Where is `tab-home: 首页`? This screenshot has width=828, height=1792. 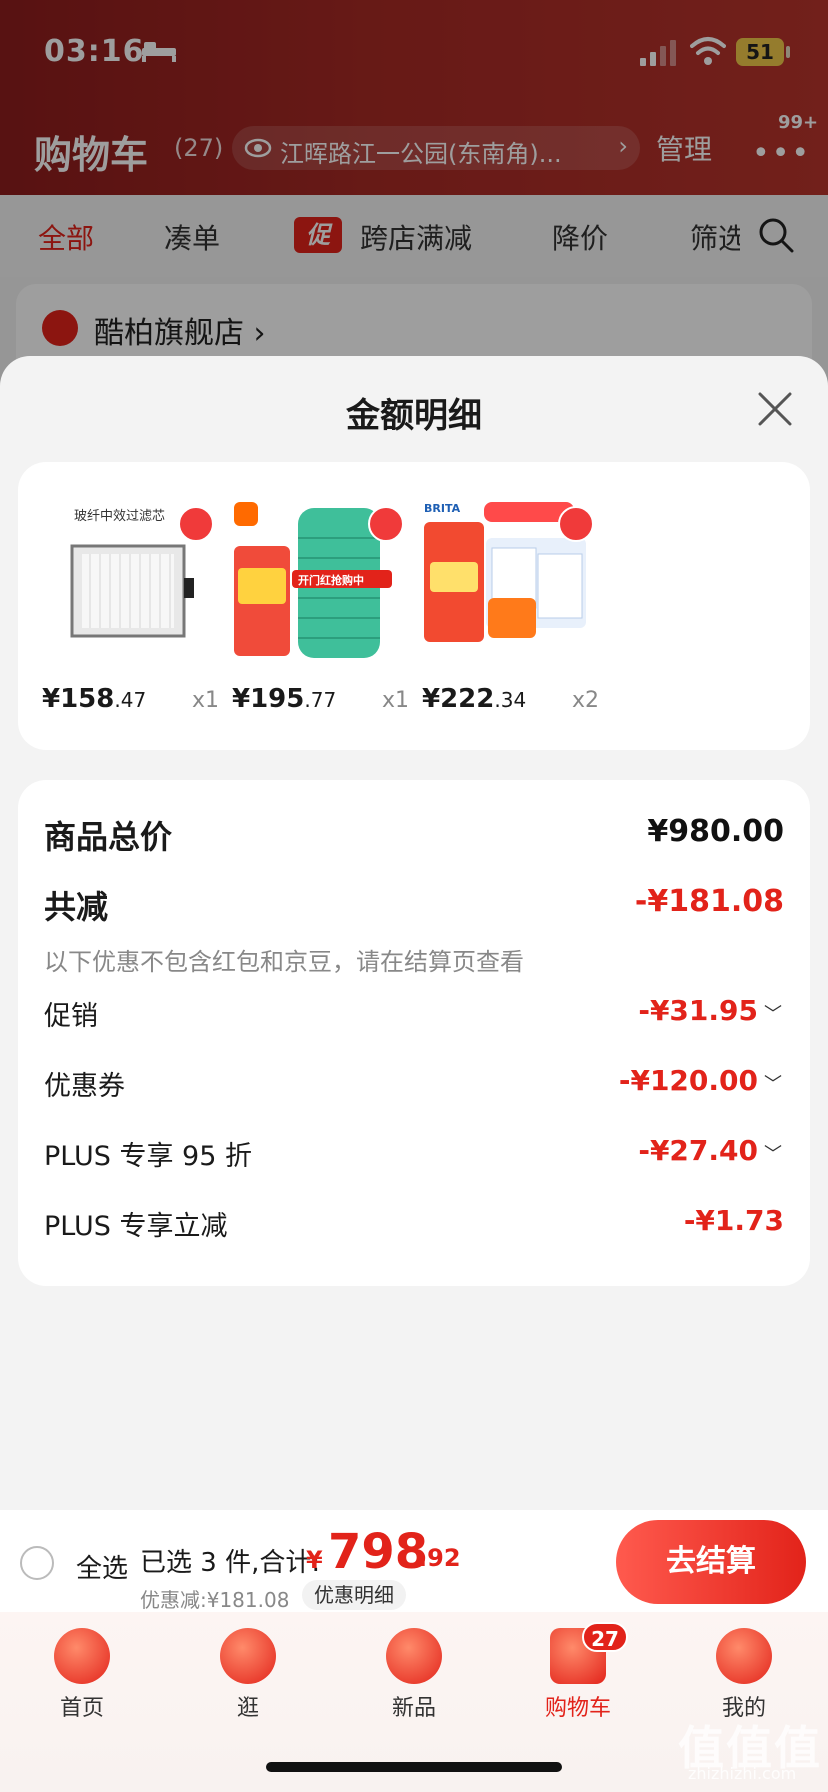 tab-home: 首页 is located at coordinates (82, 1678).